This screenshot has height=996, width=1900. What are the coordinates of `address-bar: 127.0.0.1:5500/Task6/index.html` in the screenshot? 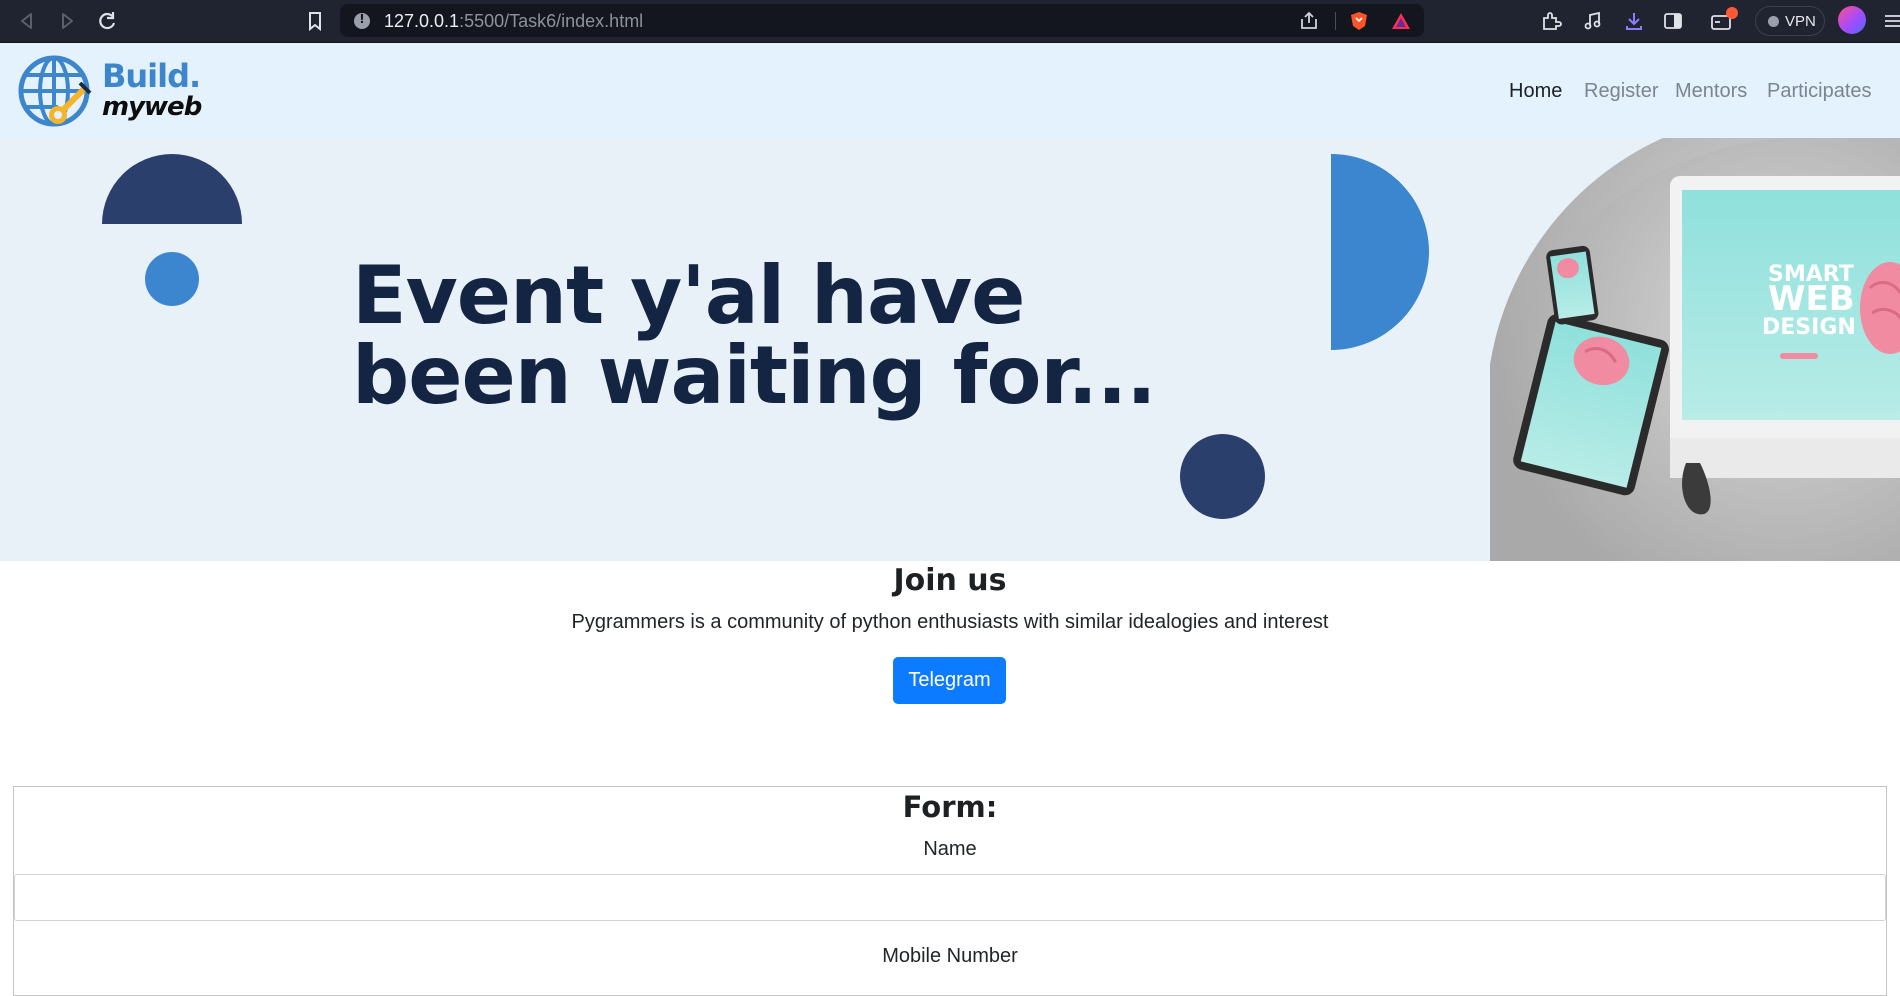 It's located at (882, 20).